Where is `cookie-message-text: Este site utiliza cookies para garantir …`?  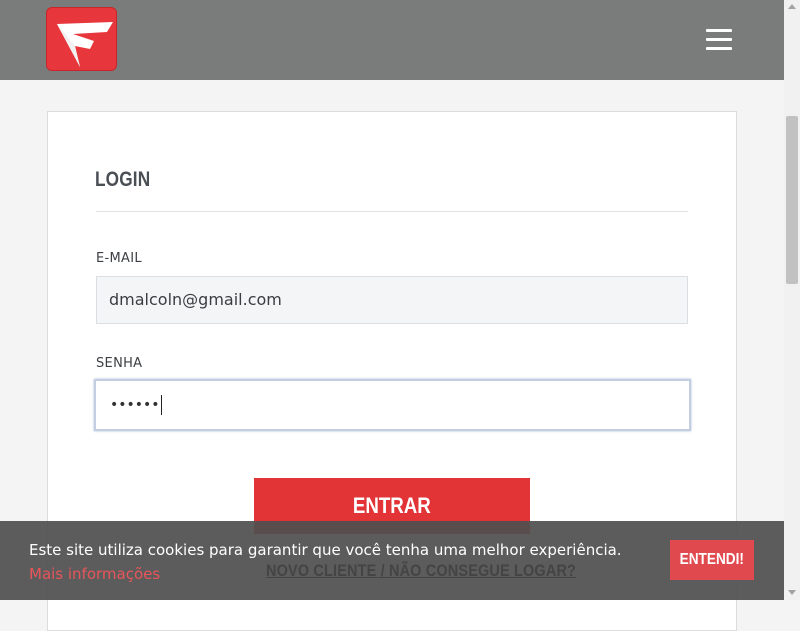
cookie-message-text: Este site utiliza cookies para garantir … is located at coordinates (325, 550).